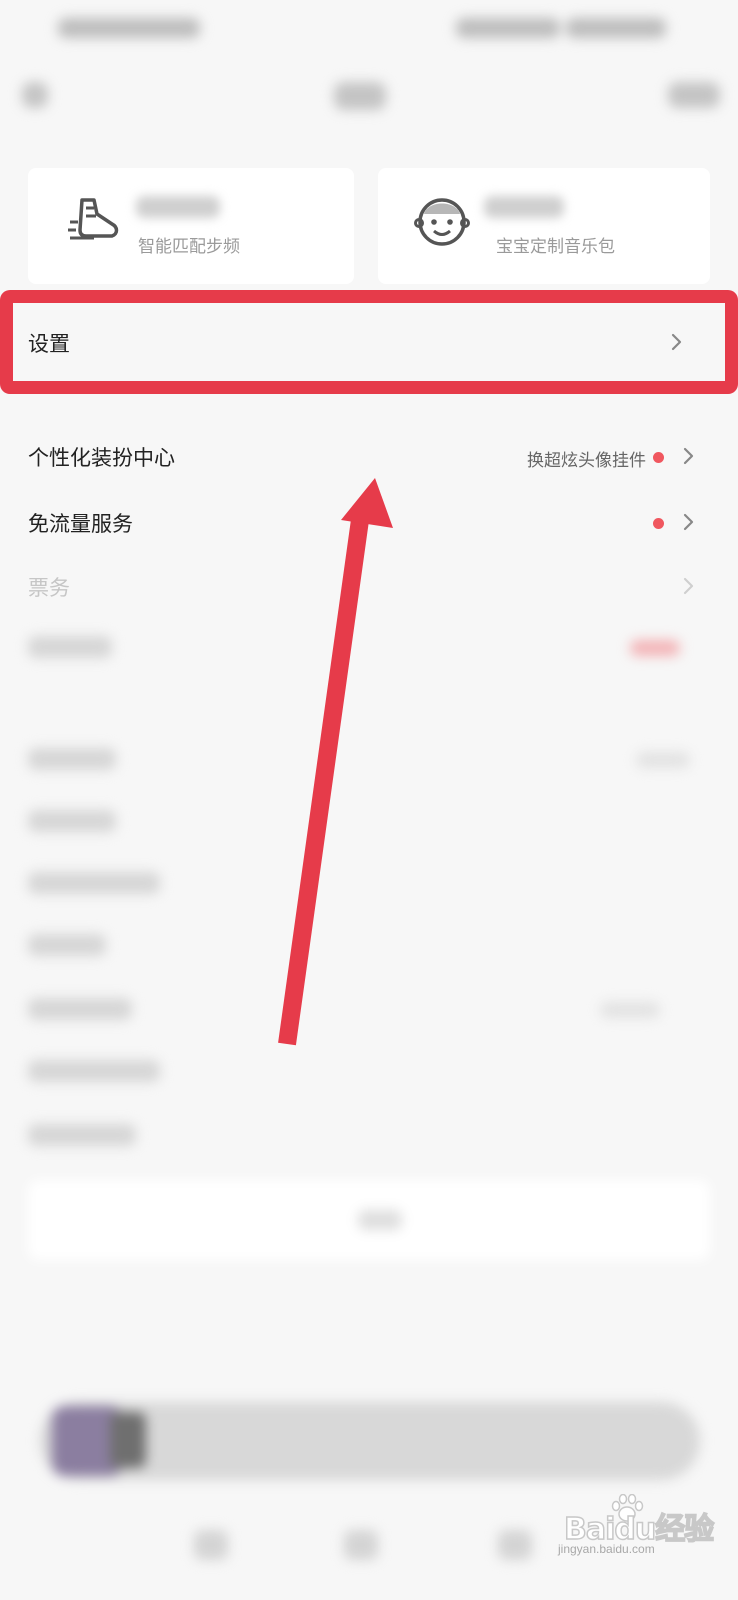 This screenshot has width=738, height=1600. What do you see at coordinates (370, 1441) in the screenshot?
I see `mini-player` at bounding box center [370, 1441].